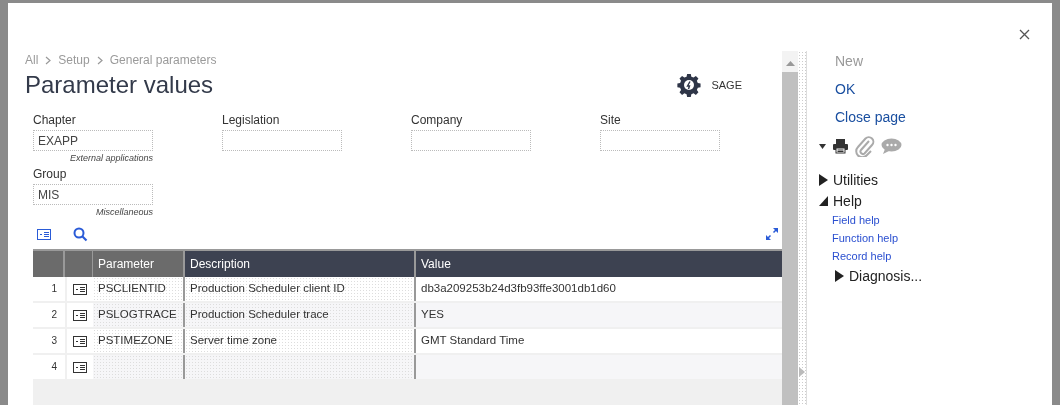 Image resolution: width=1060 pixels, height=405 pixels. I want to click on page-title: Parameter values, so click(120, 85).